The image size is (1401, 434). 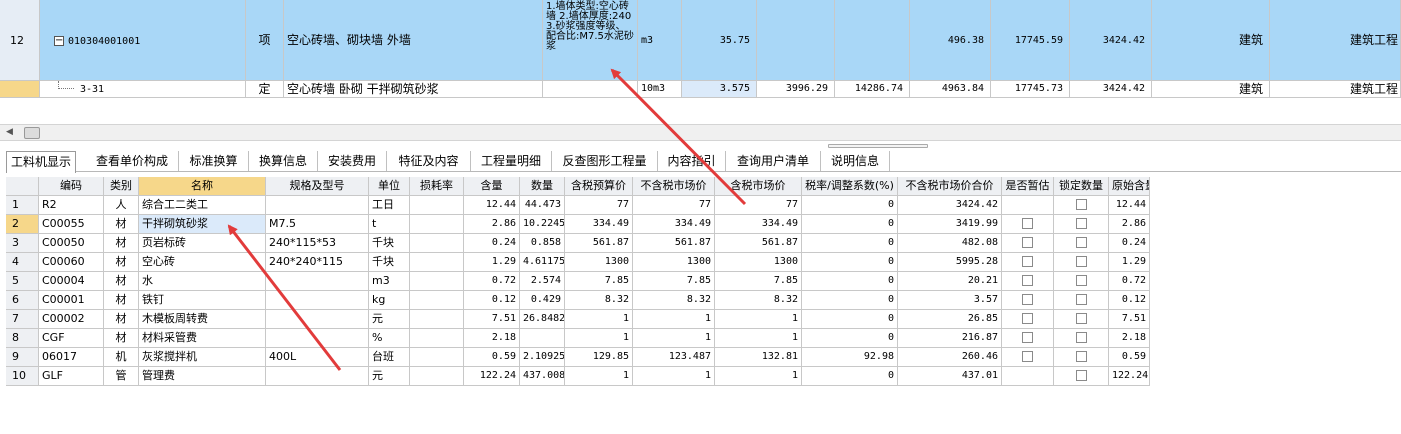 What do you see at coordinates (674, 262) in the screenshot?
I see `market-price-excl-tax-cell: 1300` at bounding box center [674, 262].